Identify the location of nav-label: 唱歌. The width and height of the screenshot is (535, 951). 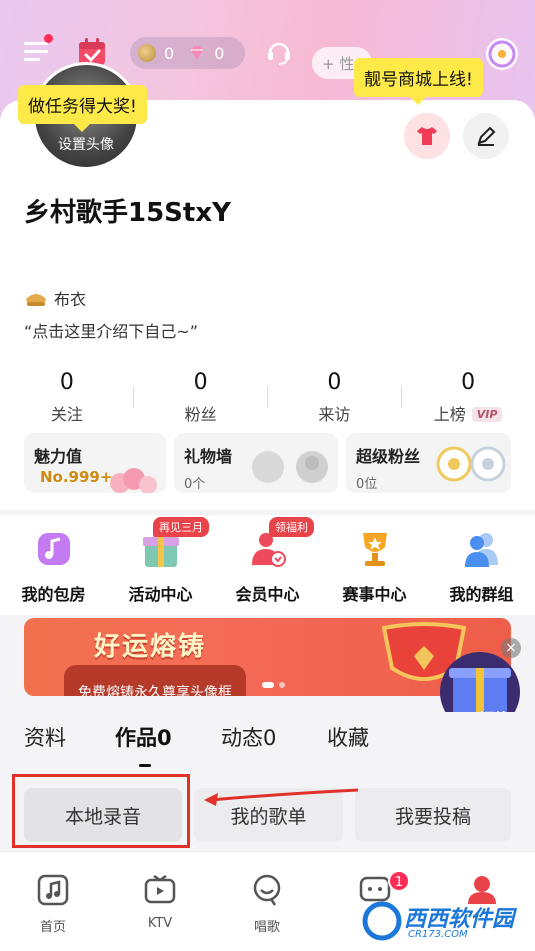
(266, 927).